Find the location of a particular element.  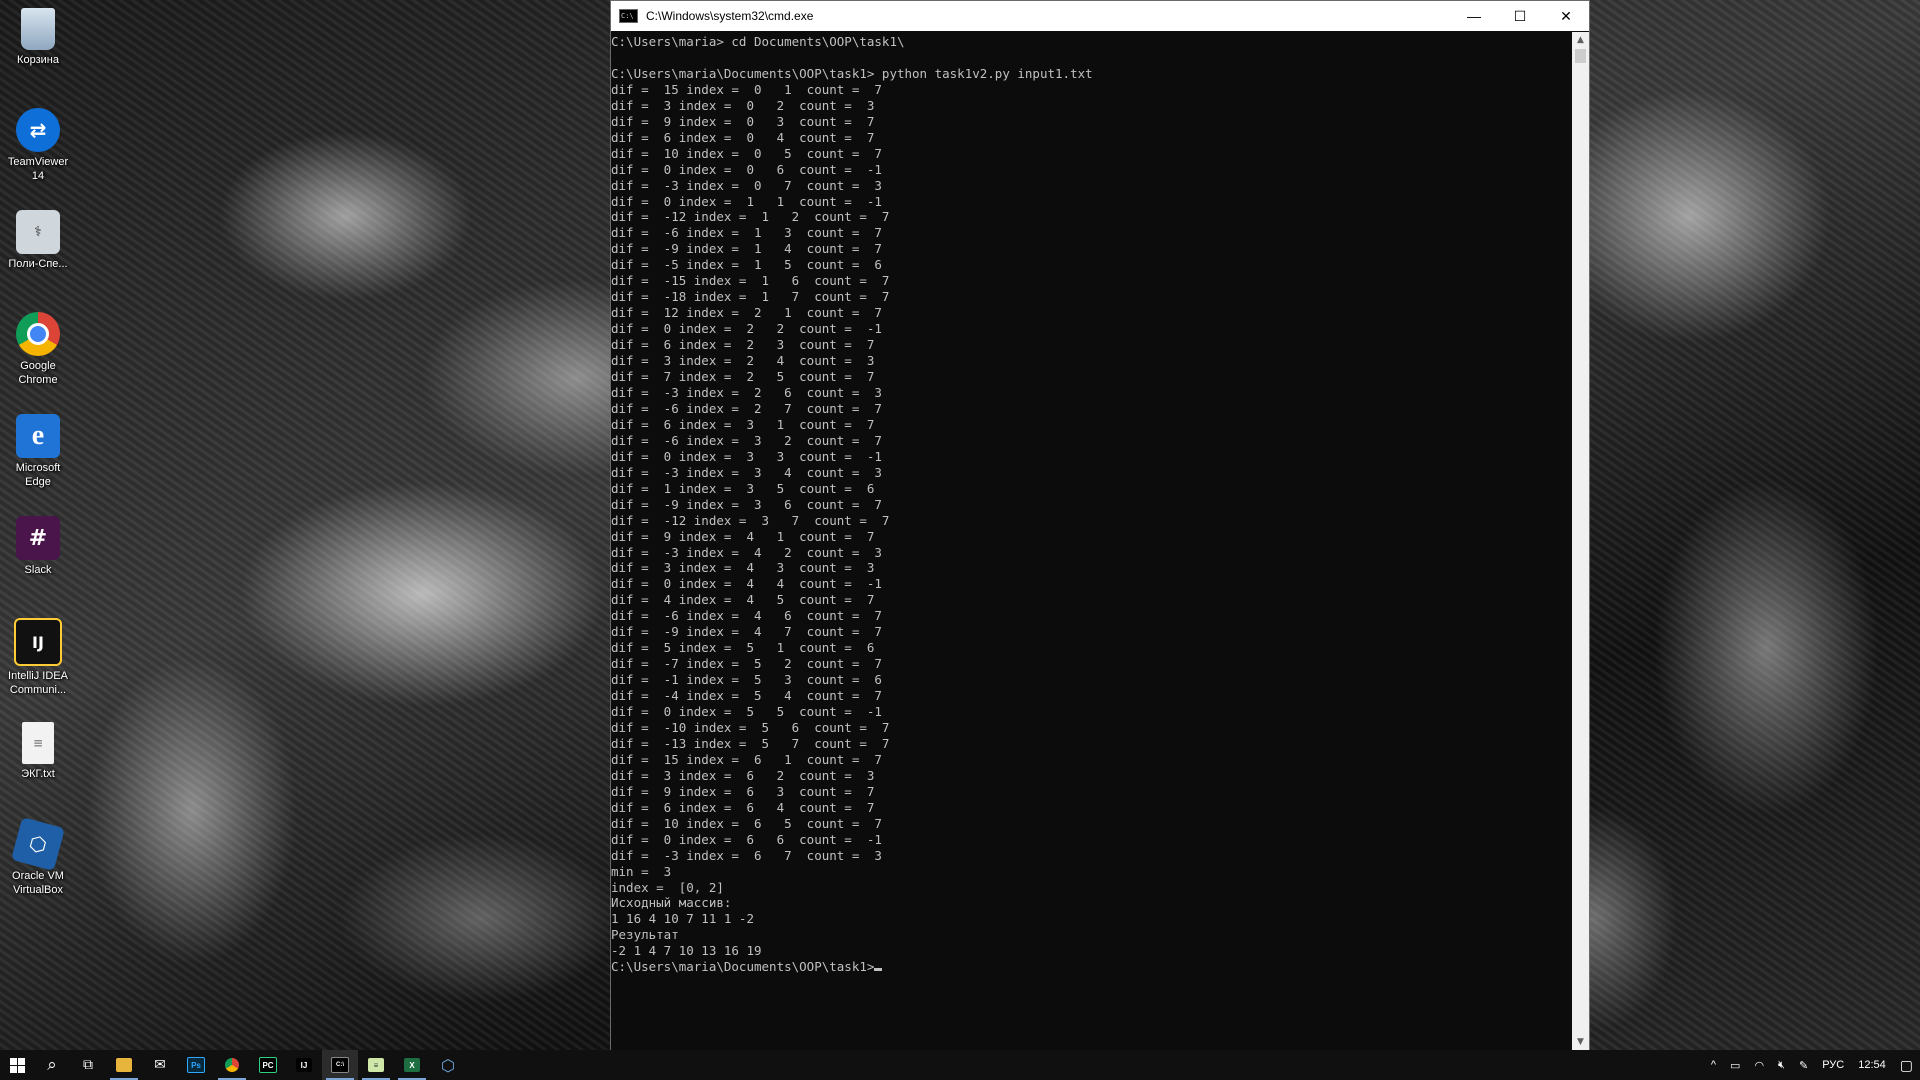

intellij-icon: IJ is located at coordinates (304, 1065).